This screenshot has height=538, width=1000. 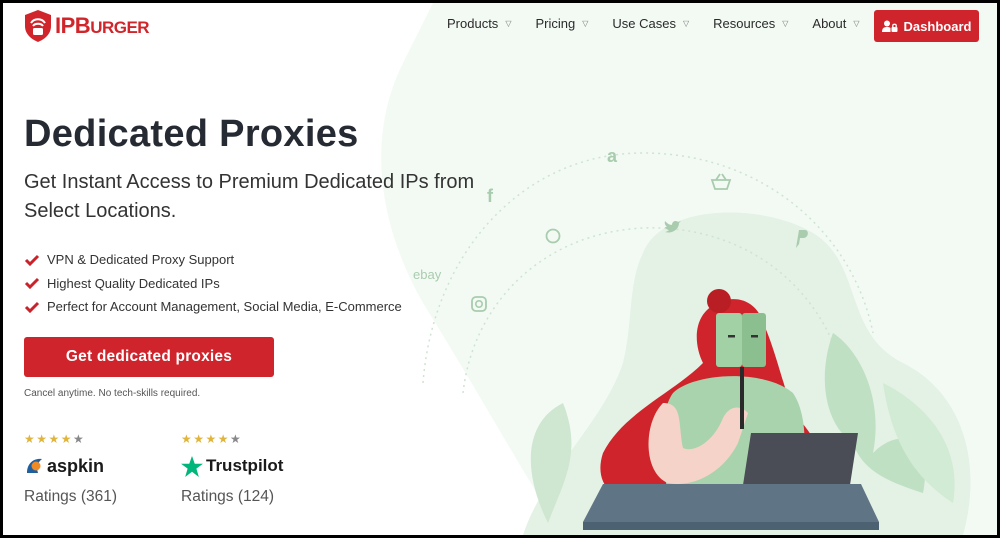 I want to click on aspkin-icon, so click(x=34, y=465).